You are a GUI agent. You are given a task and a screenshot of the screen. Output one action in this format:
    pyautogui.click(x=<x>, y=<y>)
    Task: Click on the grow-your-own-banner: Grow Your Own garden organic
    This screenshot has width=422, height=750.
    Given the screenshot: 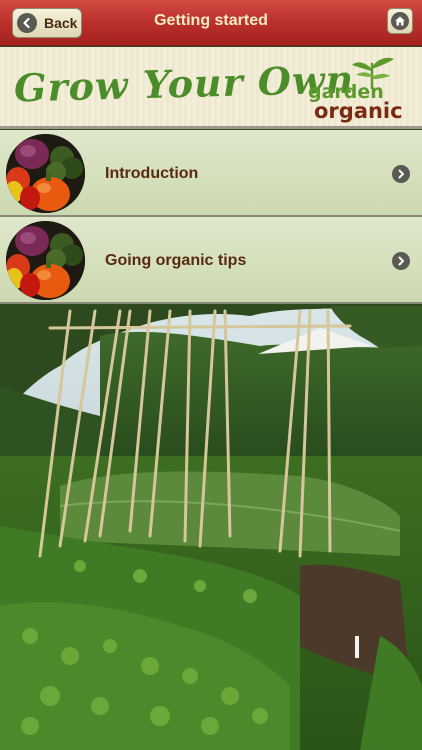 What is the action you would take?
    pyautogui.click(x=211, y=88)
    